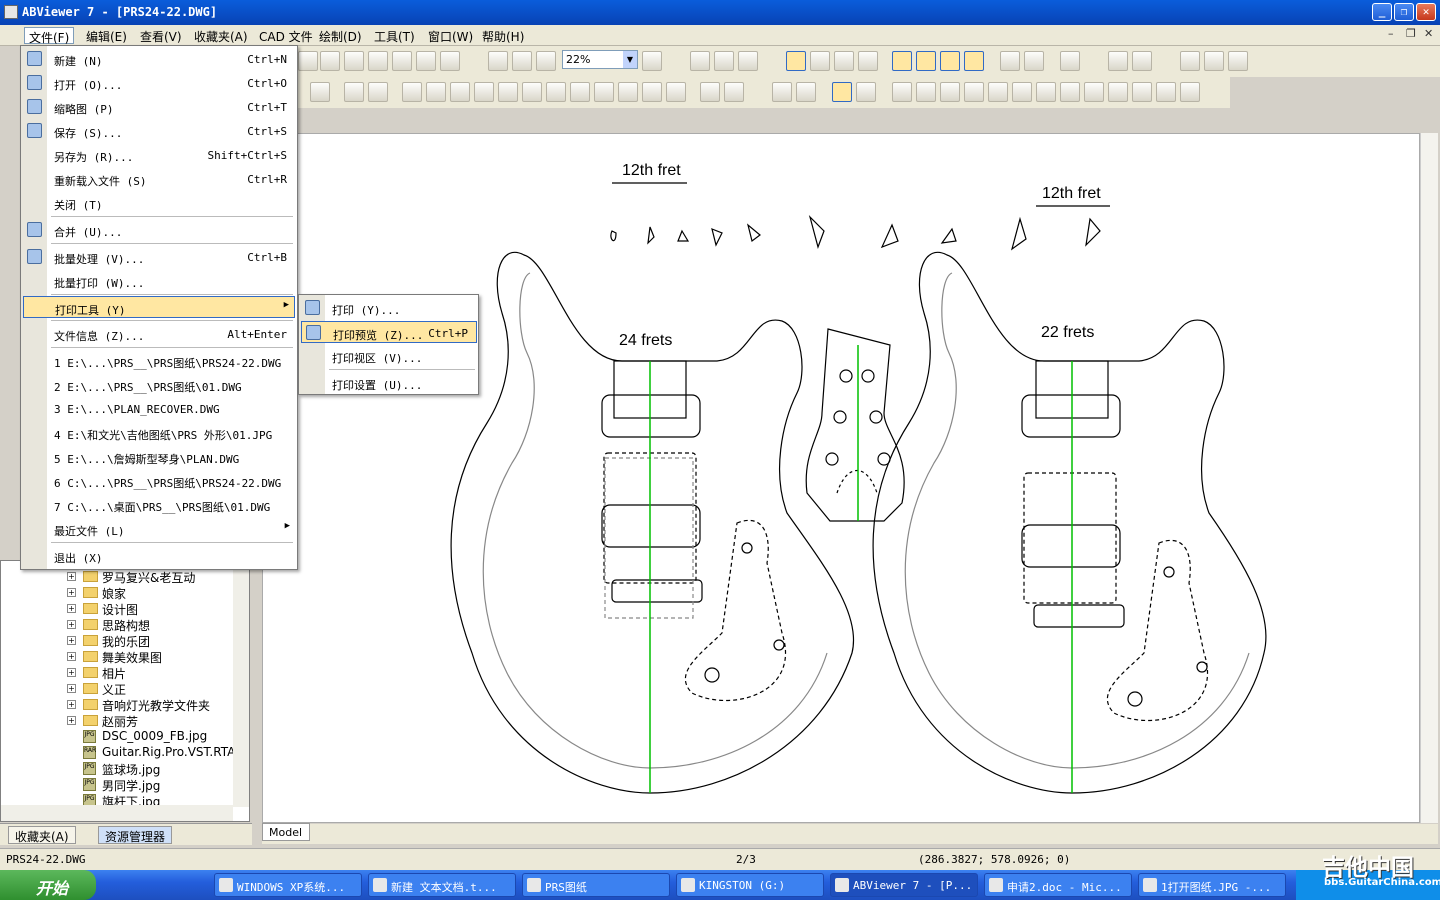 Image resolution: width=1440 pixels, height=900 pixels. Describe the element at coordinates (159, 83) in the screenshot. I see `menu-item-open: 打开 (O)... Ctrl+O` at that location.